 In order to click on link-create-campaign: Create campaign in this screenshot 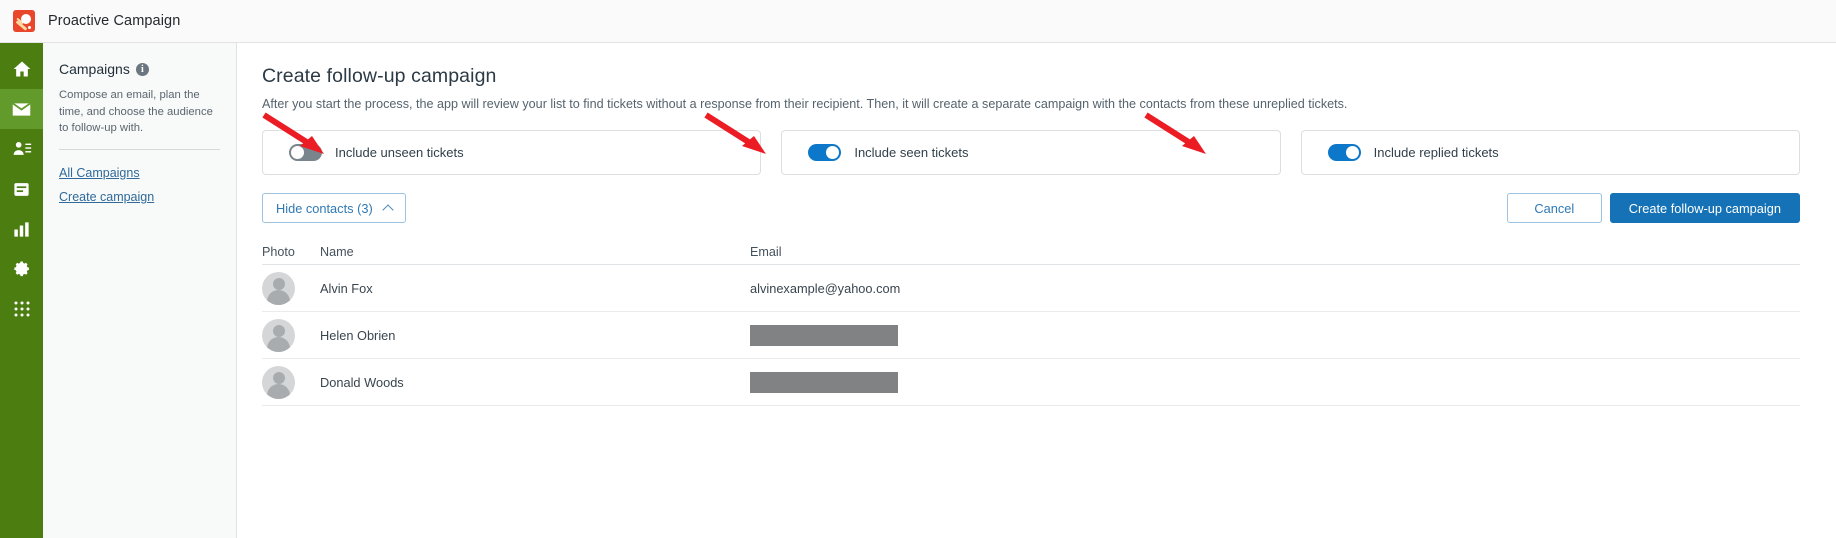, I will do `click(106, 197)`.